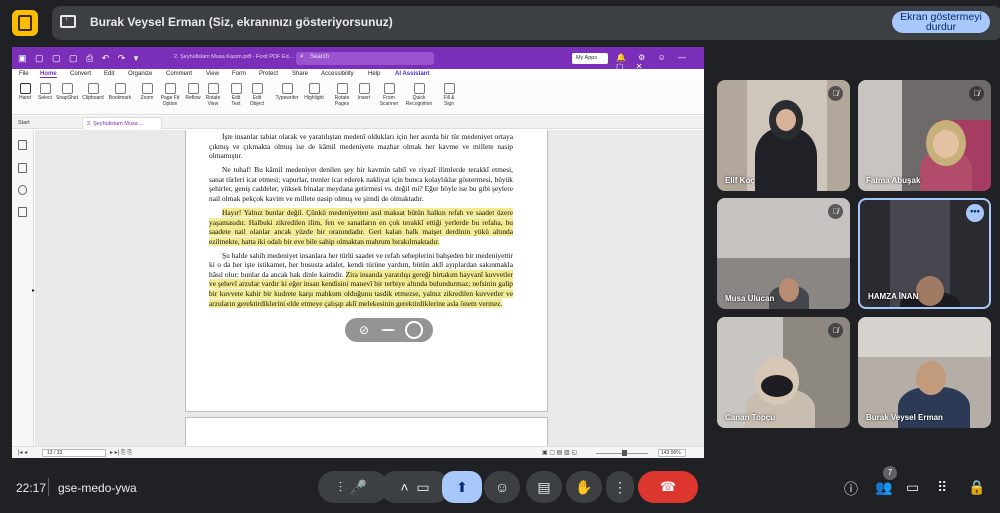 The height and width of the screenshot is (513, 1000). I want to click on menu-edit: Edit, so click(109, 74).